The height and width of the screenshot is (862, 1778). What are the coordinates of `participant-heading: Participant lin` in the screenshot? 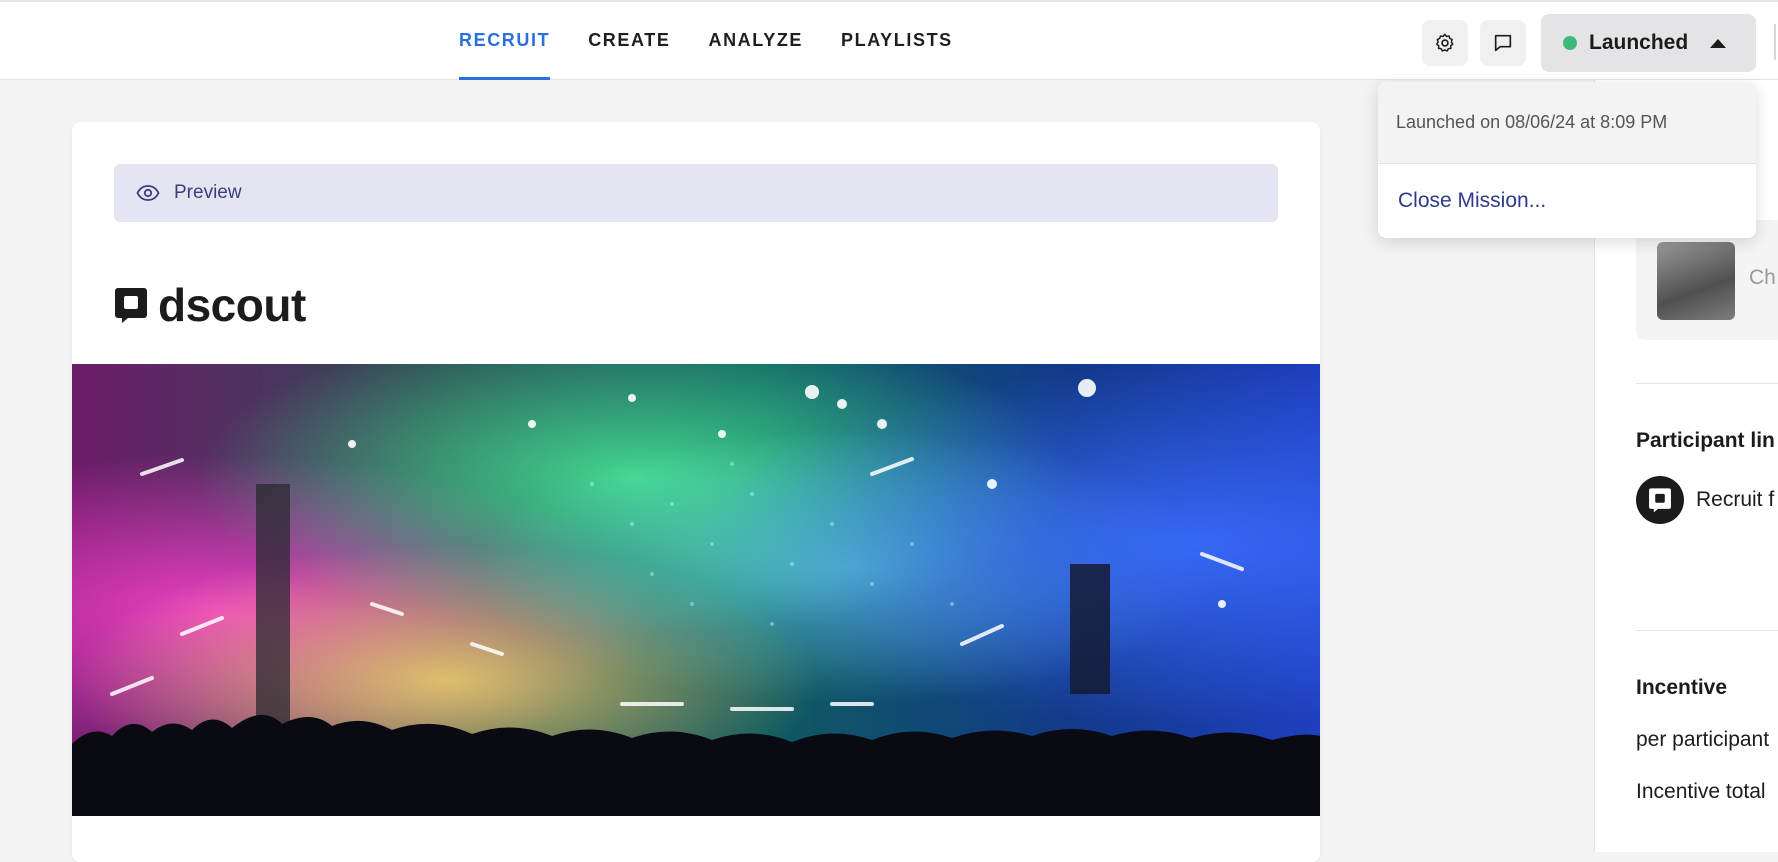 It's located at (1705, 440).